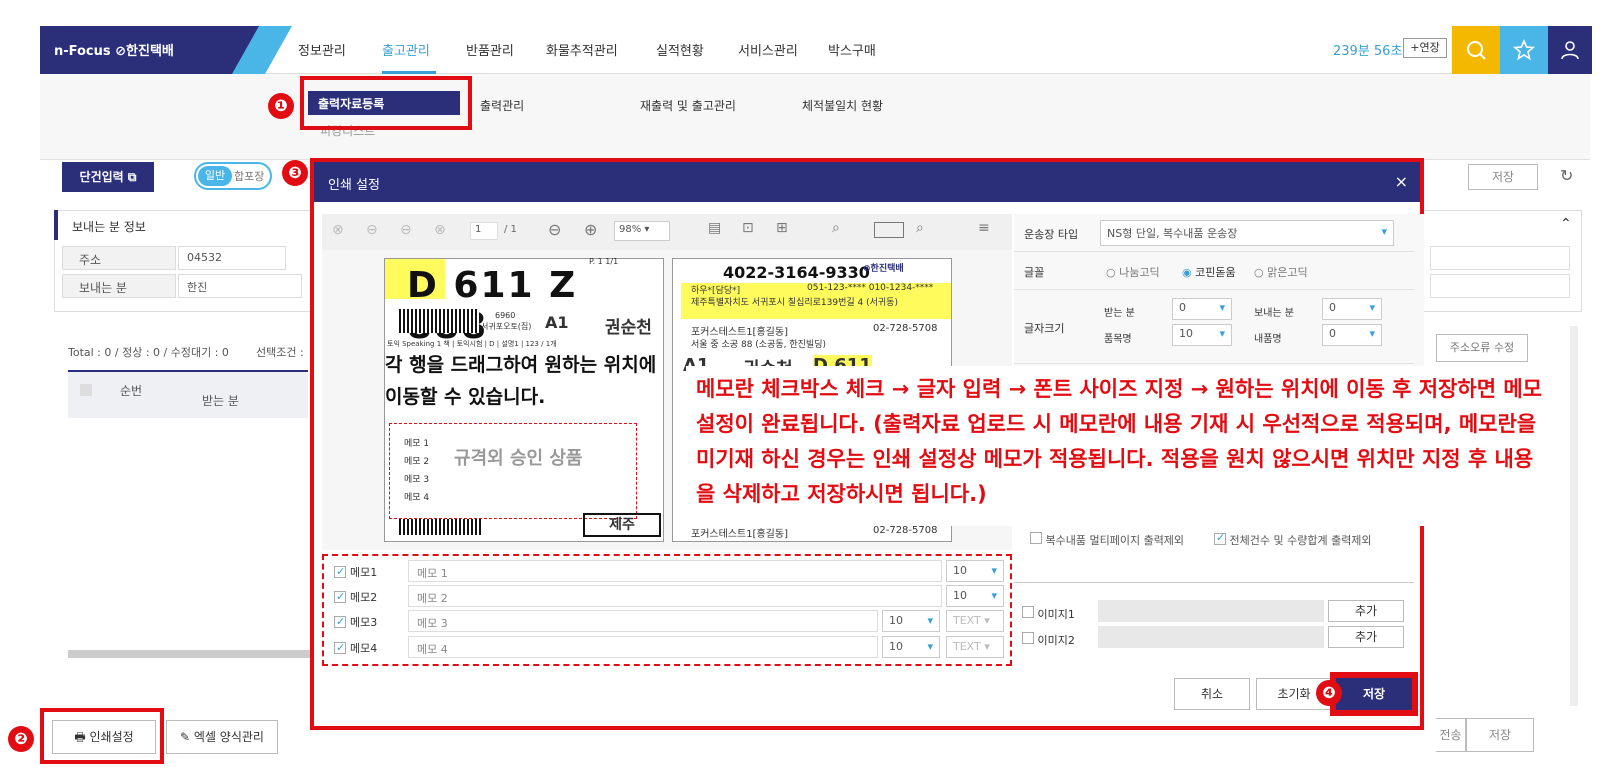 Image resolution: width=1621 pixels, height=772 pixels. What do you see at coordinates (554, 229) in the screenshot?
I see `zoom-out-icon: ⊖` at bounding box center [554, 229].